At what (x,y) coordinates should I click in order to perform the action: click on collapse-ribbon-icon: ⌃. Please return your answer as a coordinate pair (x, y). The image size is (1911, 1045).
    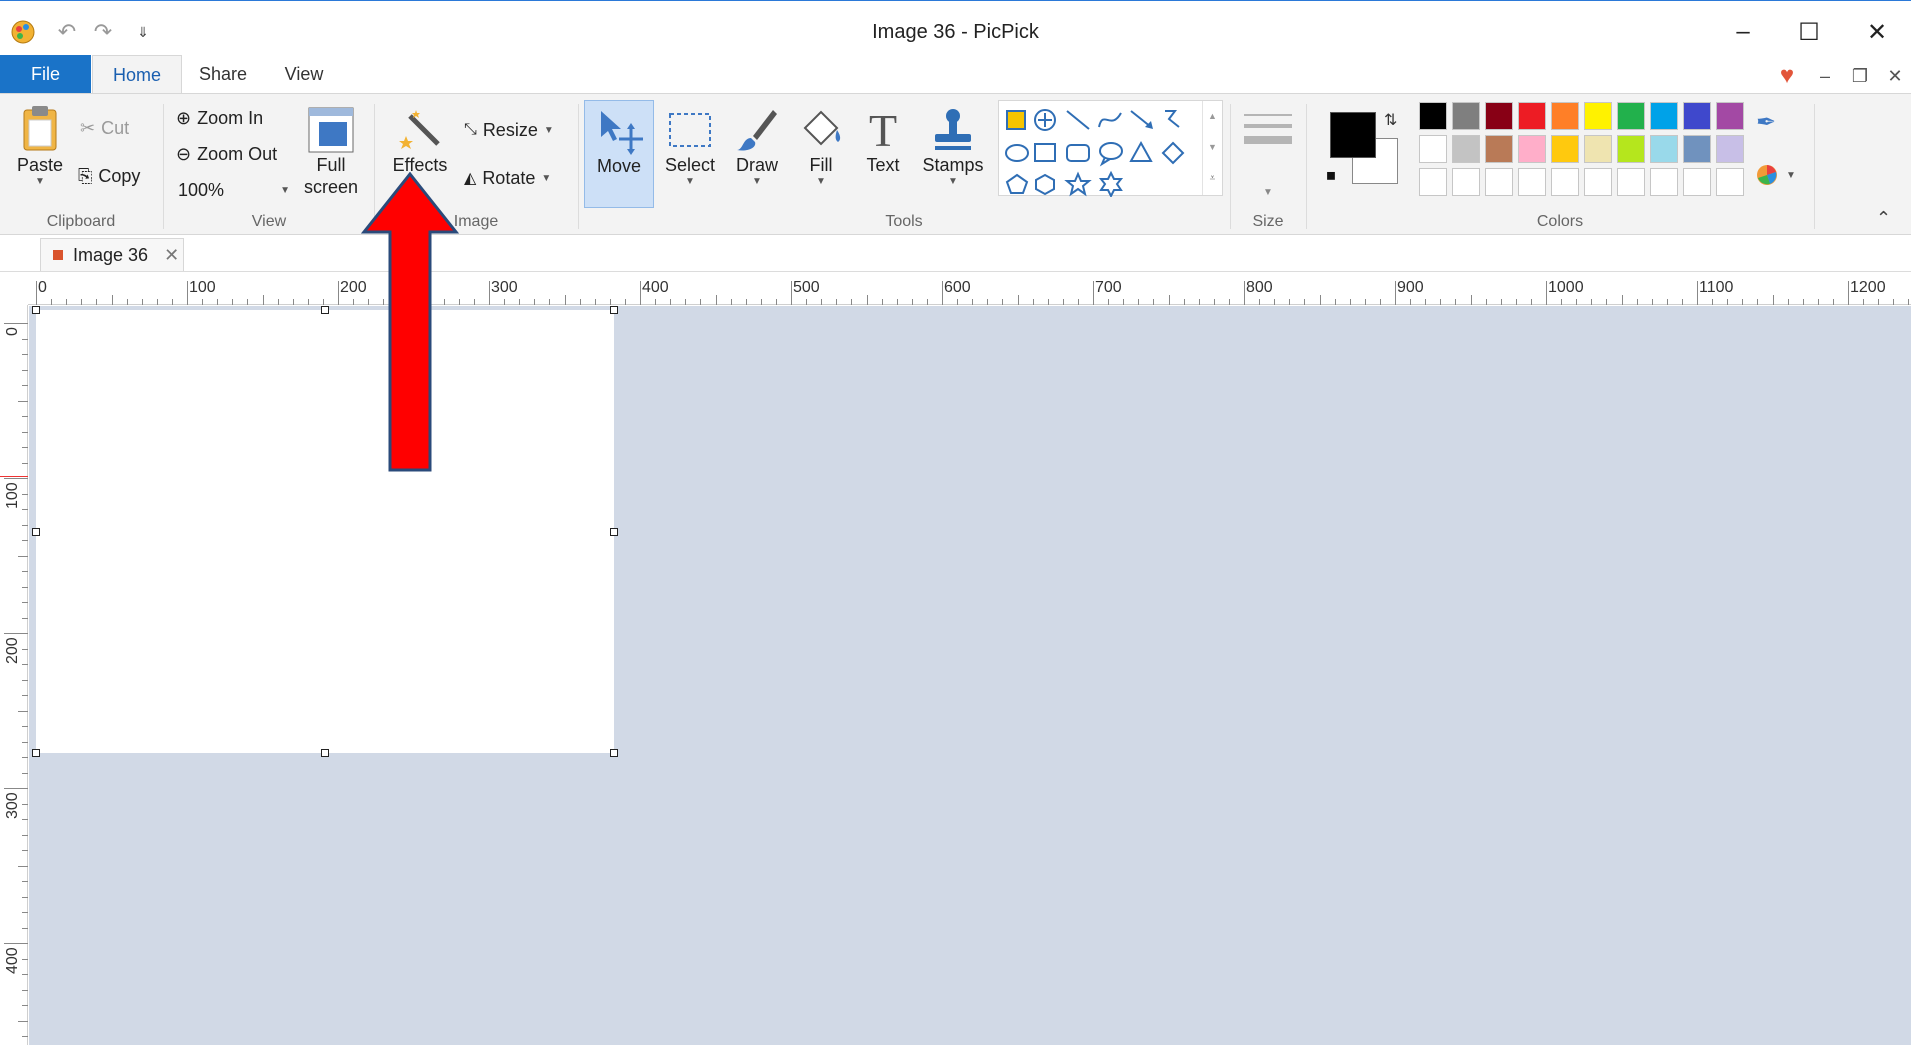
    Looking at the image, I should click on (1883, 218).